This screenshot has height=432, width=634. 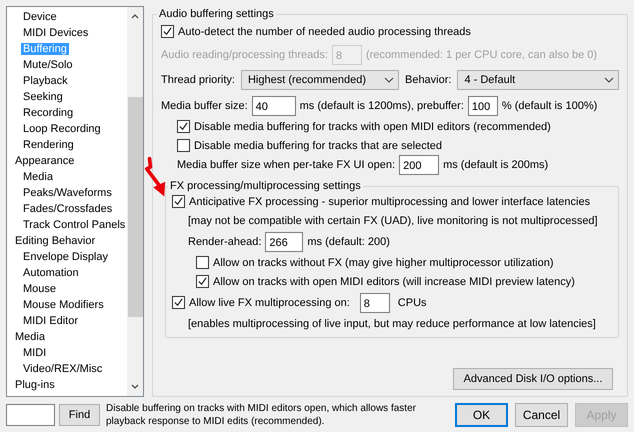 I want to click on tree-item: Appearance, so click(x=44, y=161).